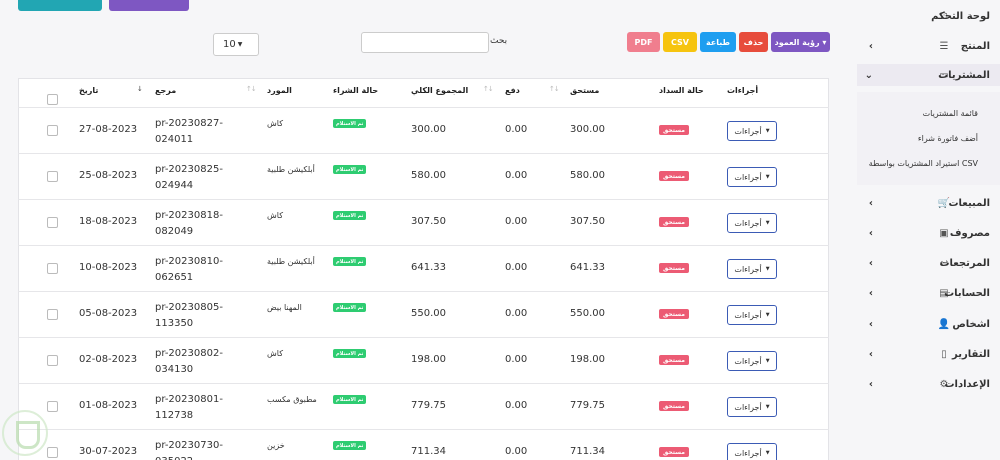 Image resolution: width=1000 pixels, height=460 pixels. Describe the element at coordinates (681, 90) in the screenshot. I see `header-payment-status: حالة السداد` at that location.